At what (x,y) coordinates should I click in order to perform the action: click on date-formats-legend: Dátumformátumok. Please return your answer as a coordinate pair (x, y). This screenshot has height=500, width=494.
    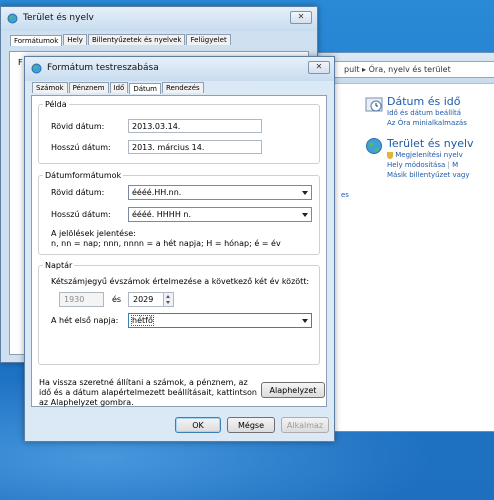
    Looking at the image, I should click on (83, 175).